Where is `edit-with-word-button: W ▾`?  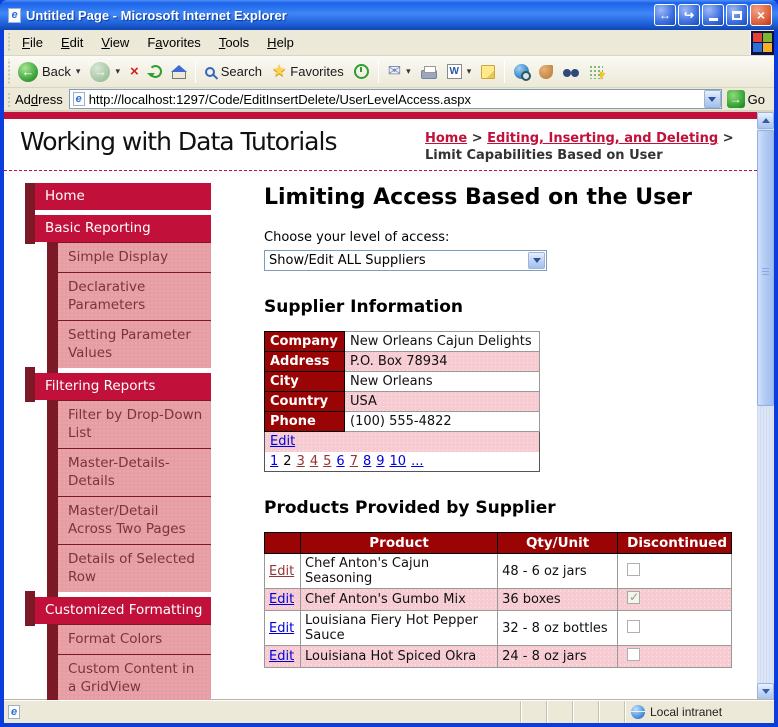 edit-with-word-button: W ▾ is located at coordinates (459, 71).